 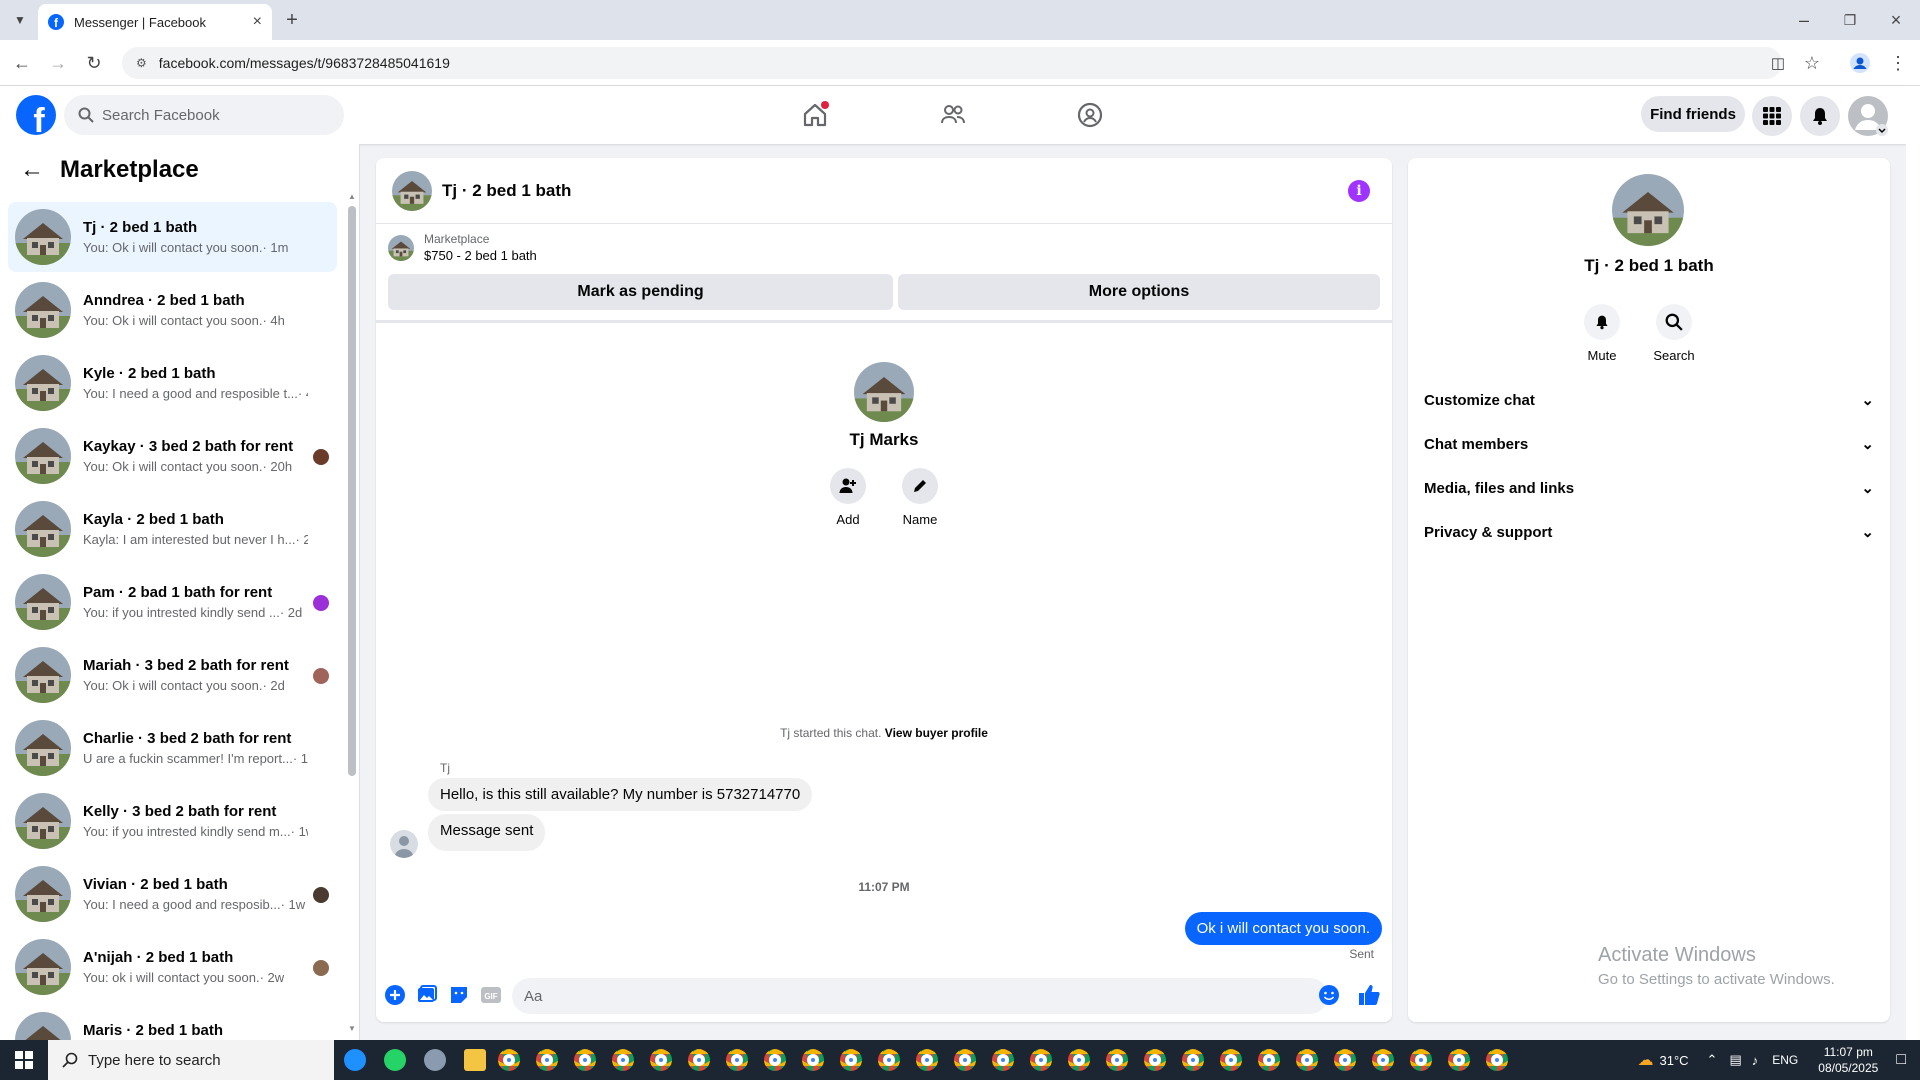 I want to click on tab-list-chevron-icon: ▼, so click(x=20, y=20).